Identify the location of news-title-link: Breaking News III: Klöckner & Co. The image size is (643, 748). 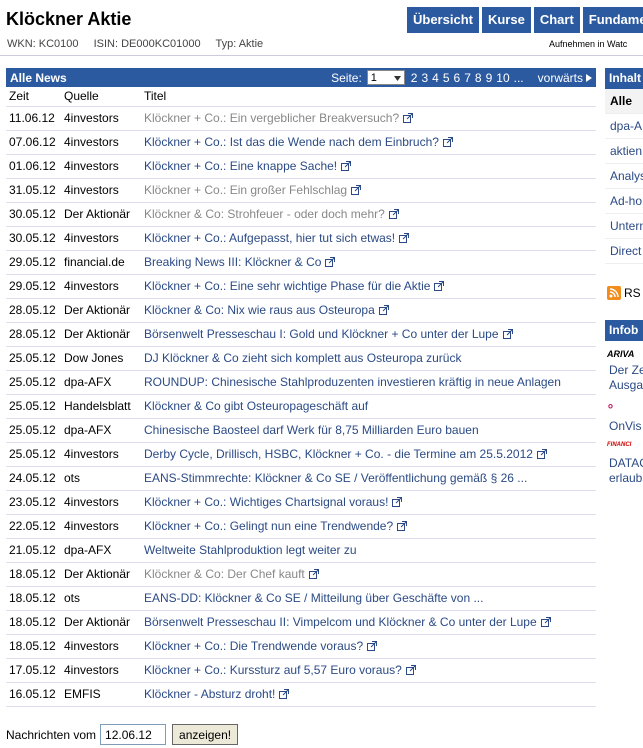
(232, 262).